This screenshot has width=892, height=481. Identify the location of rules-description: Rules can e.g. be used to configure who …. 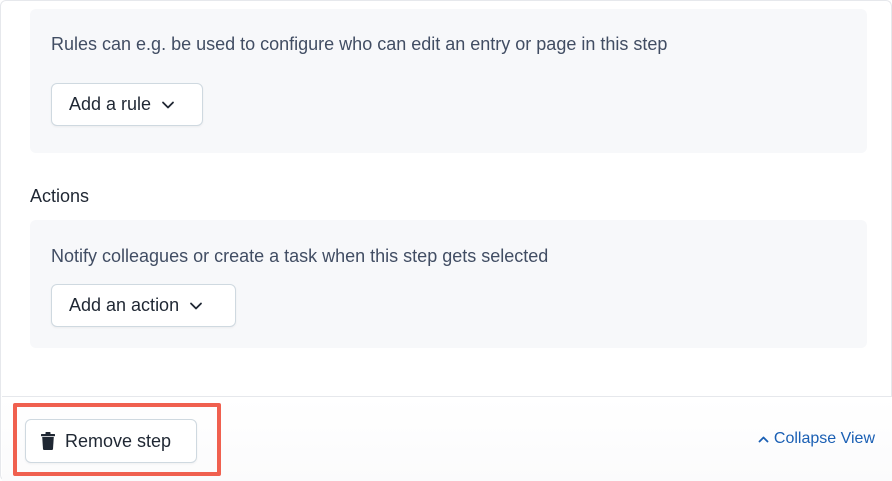
(359, 44).